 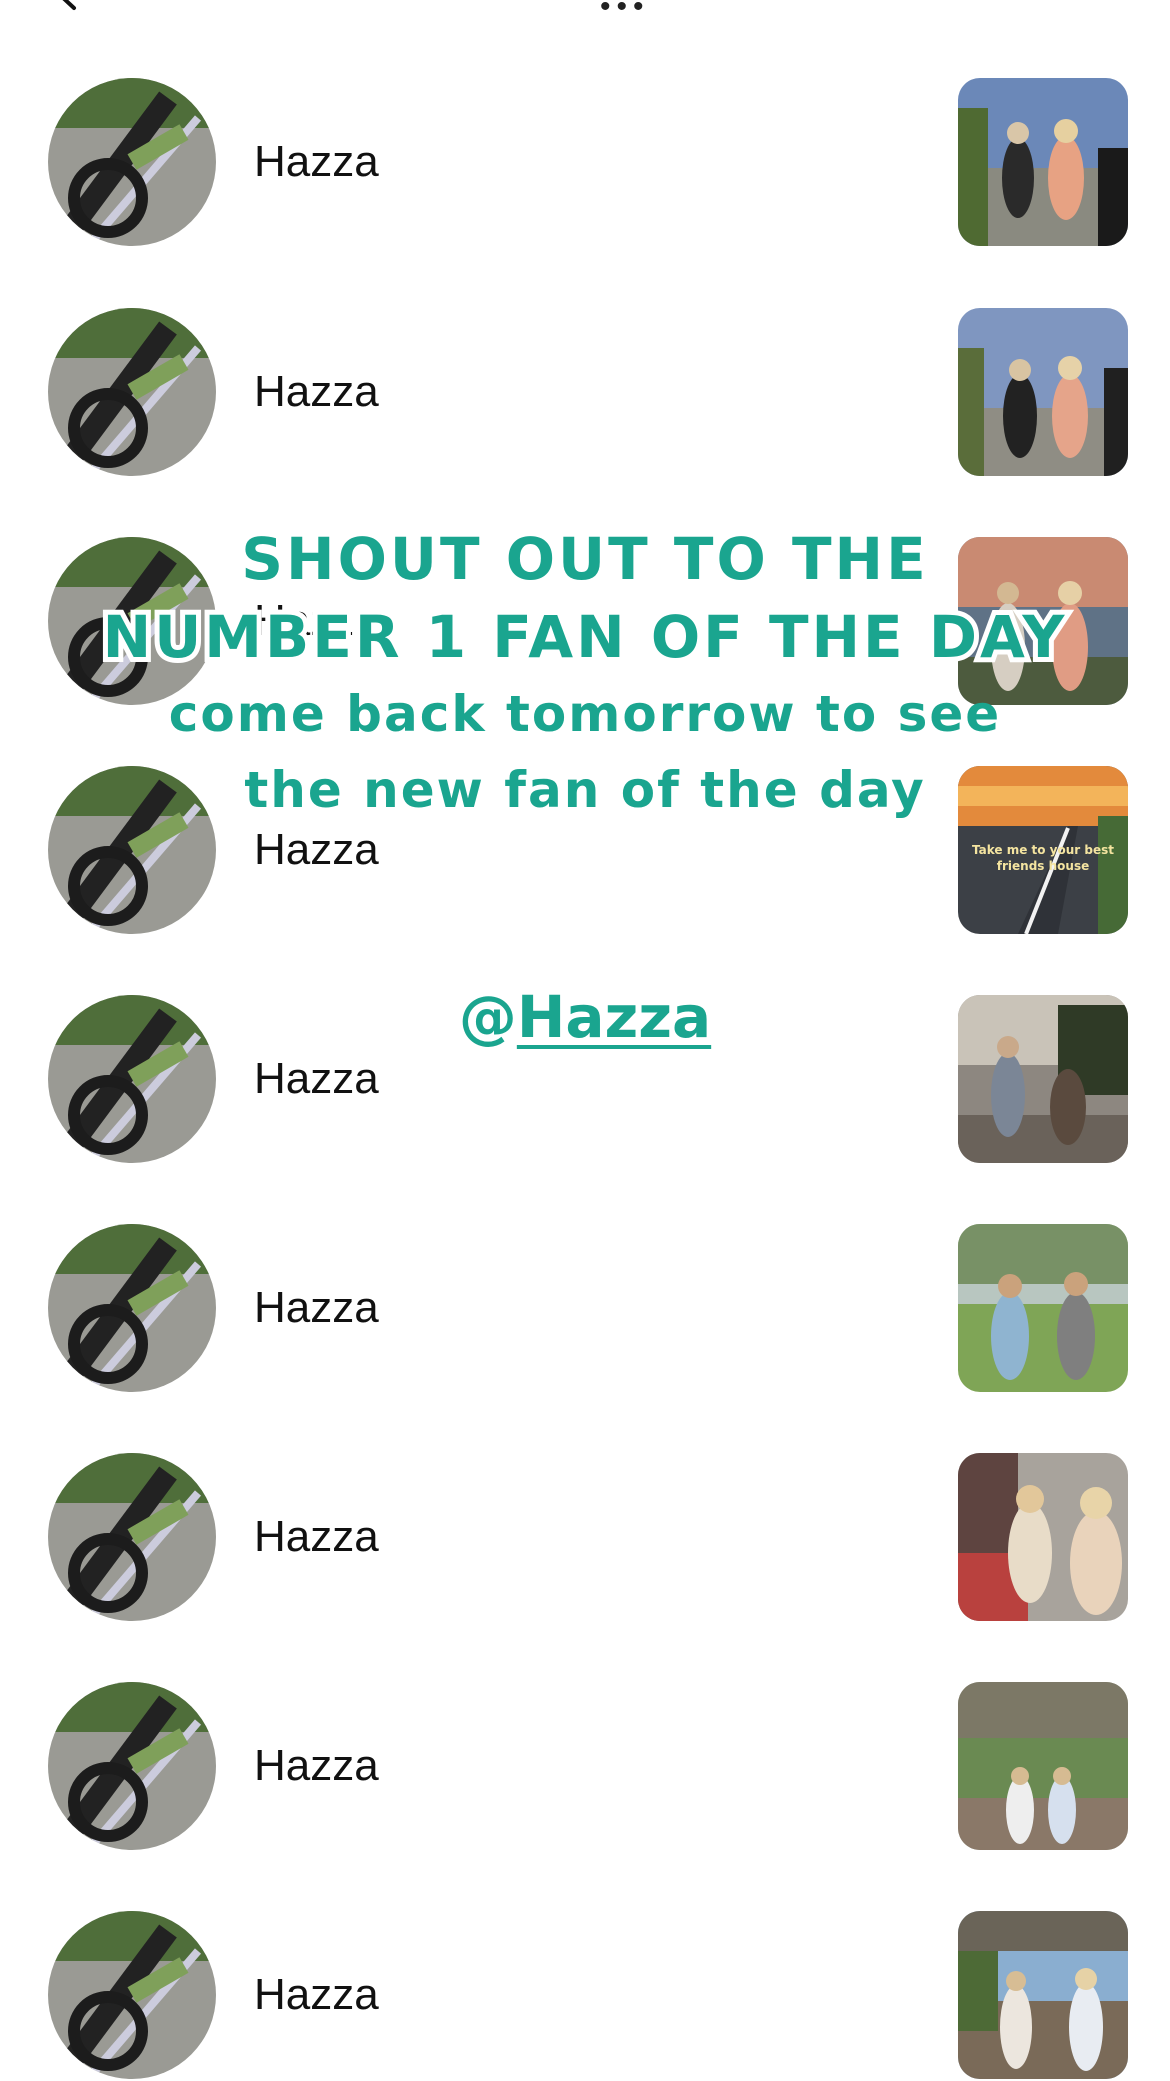 I want to click on overlay-headline-2: NUMBER 1 FAN OF THE DAY, so click(x=584, y=637).